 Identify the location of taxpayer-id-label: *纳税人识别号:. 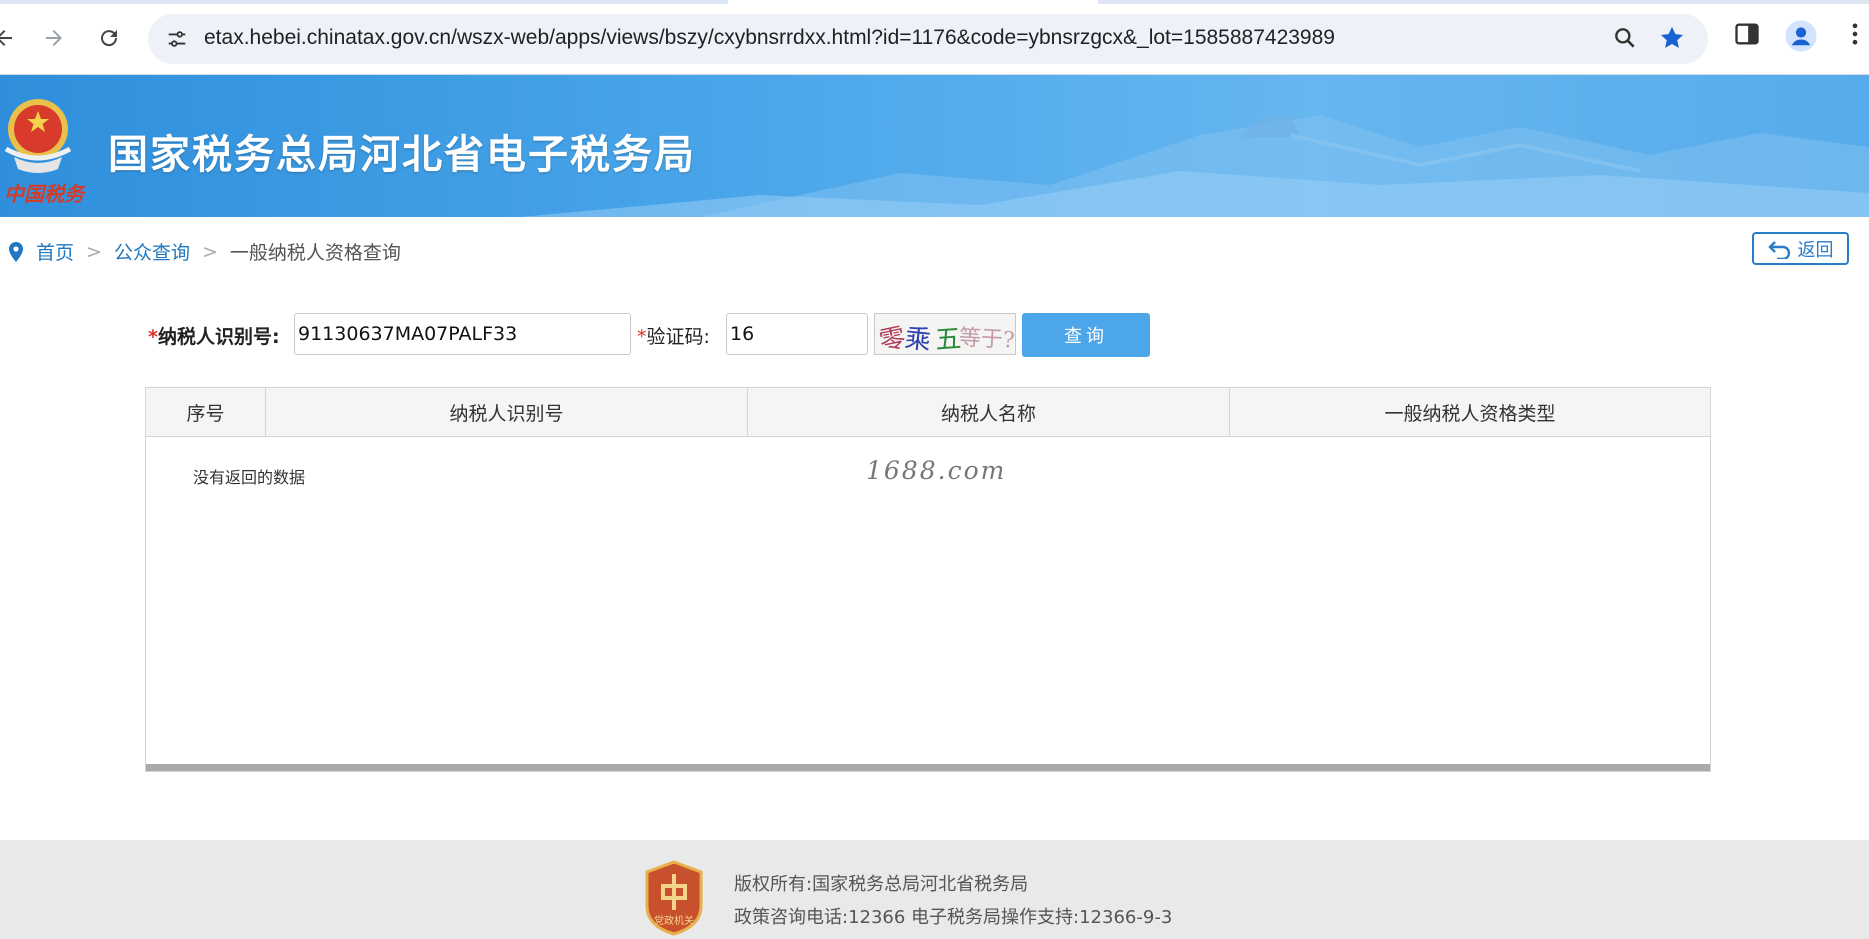
(214, 335).